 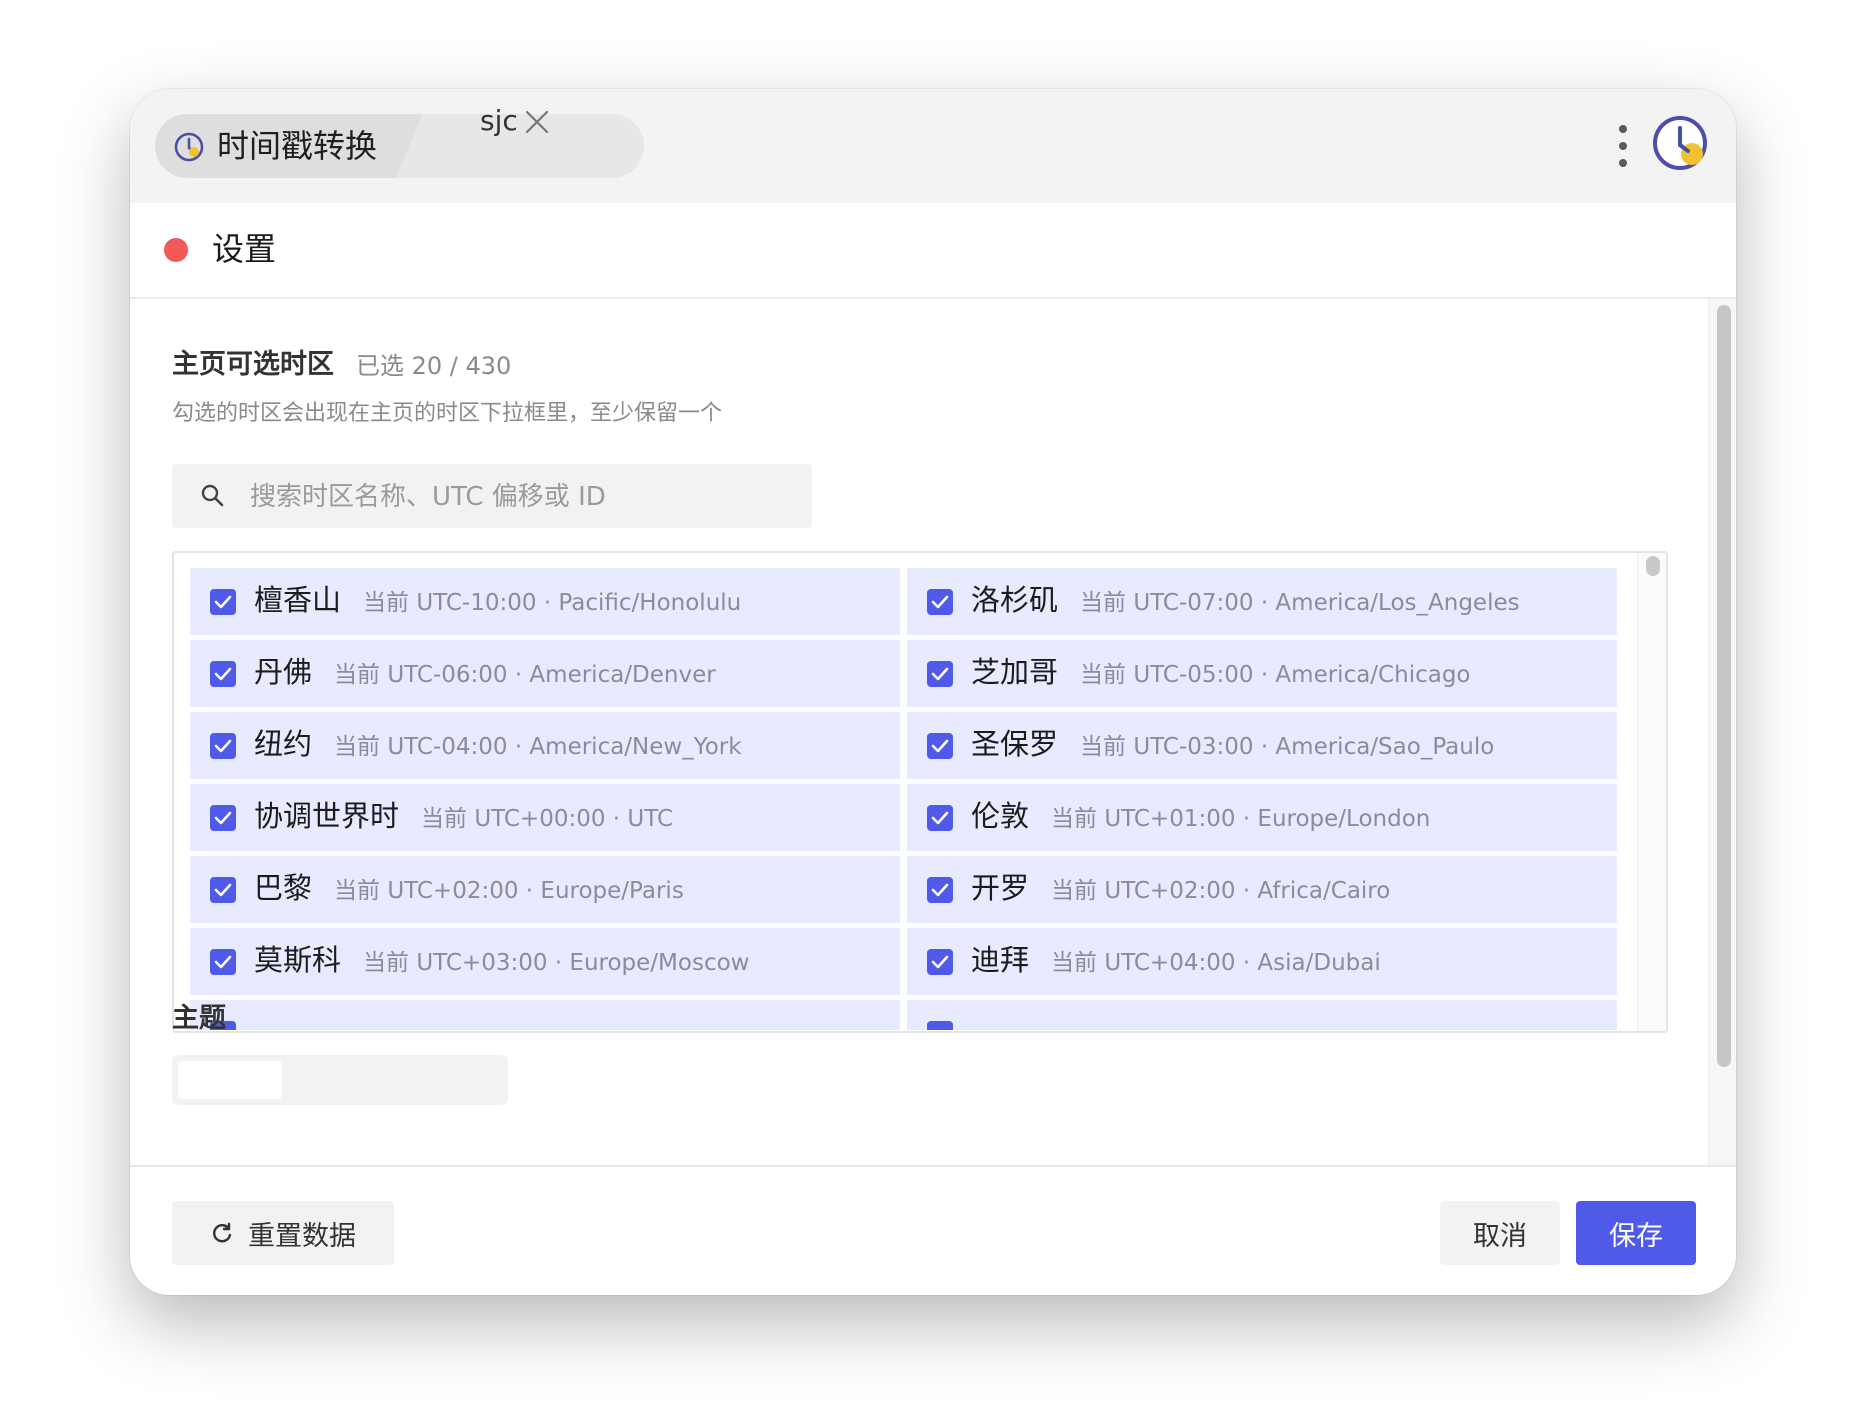 I want to click on timezone-meta: 当前 UTC+04:00 · Asia/Dubai, so click(x=1216, y=963).